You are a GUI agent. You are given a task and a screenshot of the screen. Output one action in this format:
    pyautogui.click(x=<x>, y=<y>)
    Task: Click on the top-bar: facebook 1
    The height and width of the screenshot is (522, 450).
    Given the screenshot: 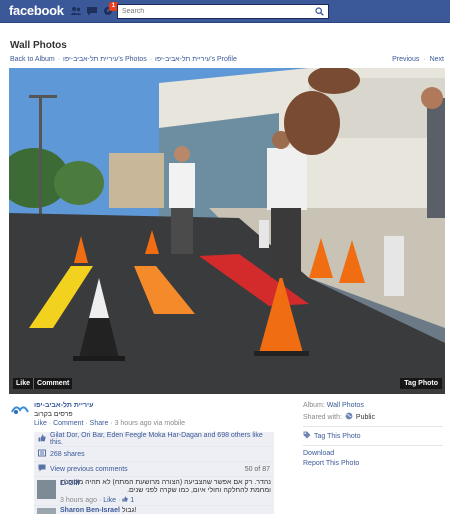 What is the action you would take?
    pyautogui.click(x=225, y=11)
    